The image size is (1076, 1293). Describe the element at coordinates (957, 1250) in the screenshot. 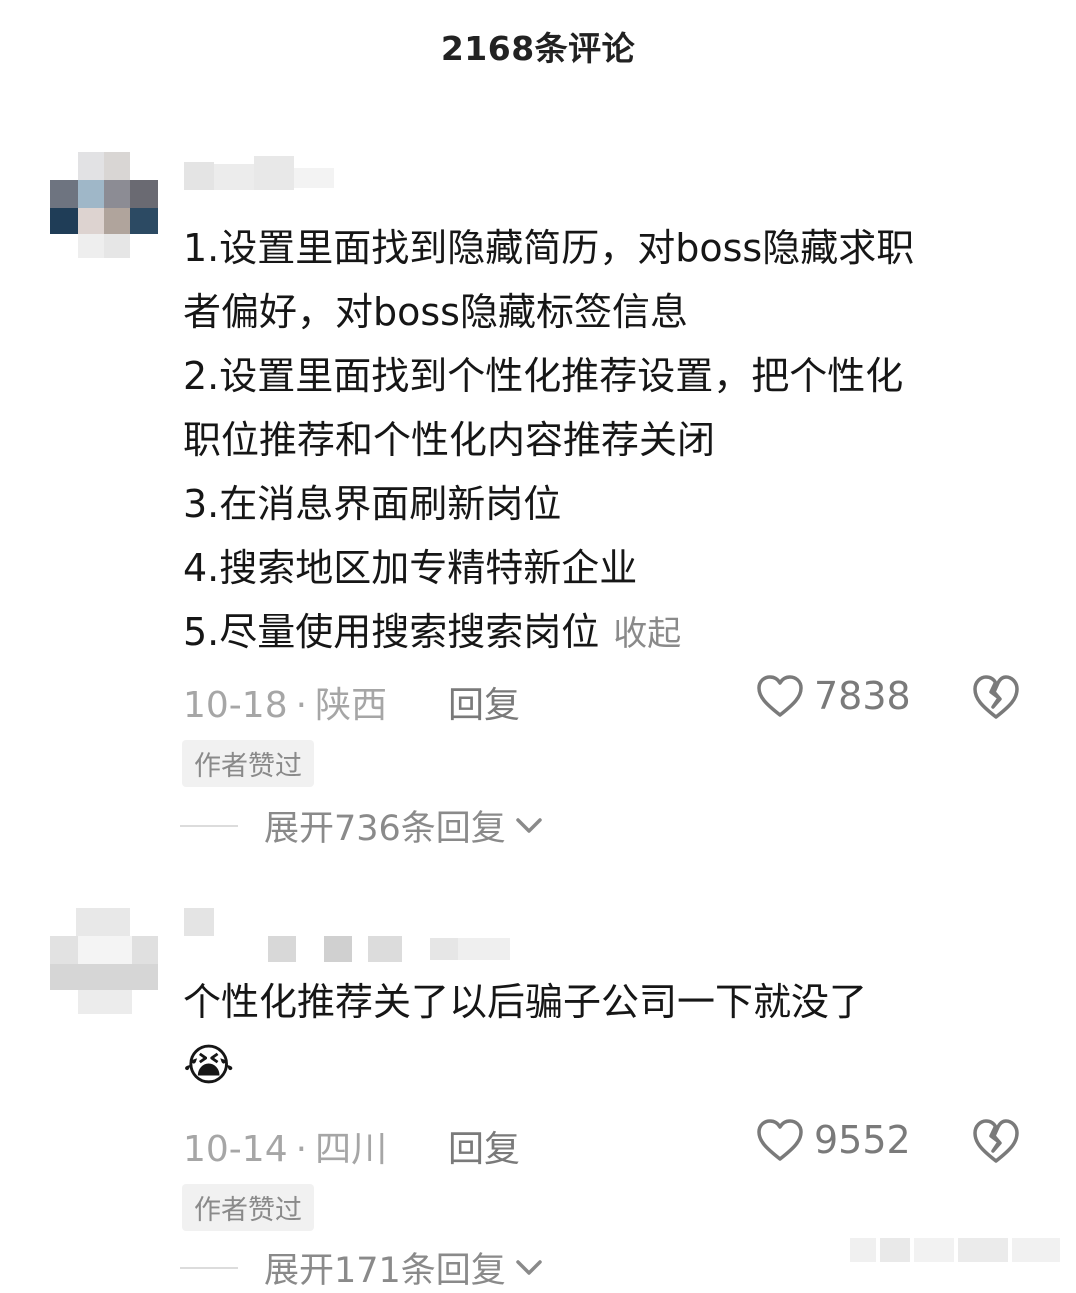

I see `watermark` at that location.